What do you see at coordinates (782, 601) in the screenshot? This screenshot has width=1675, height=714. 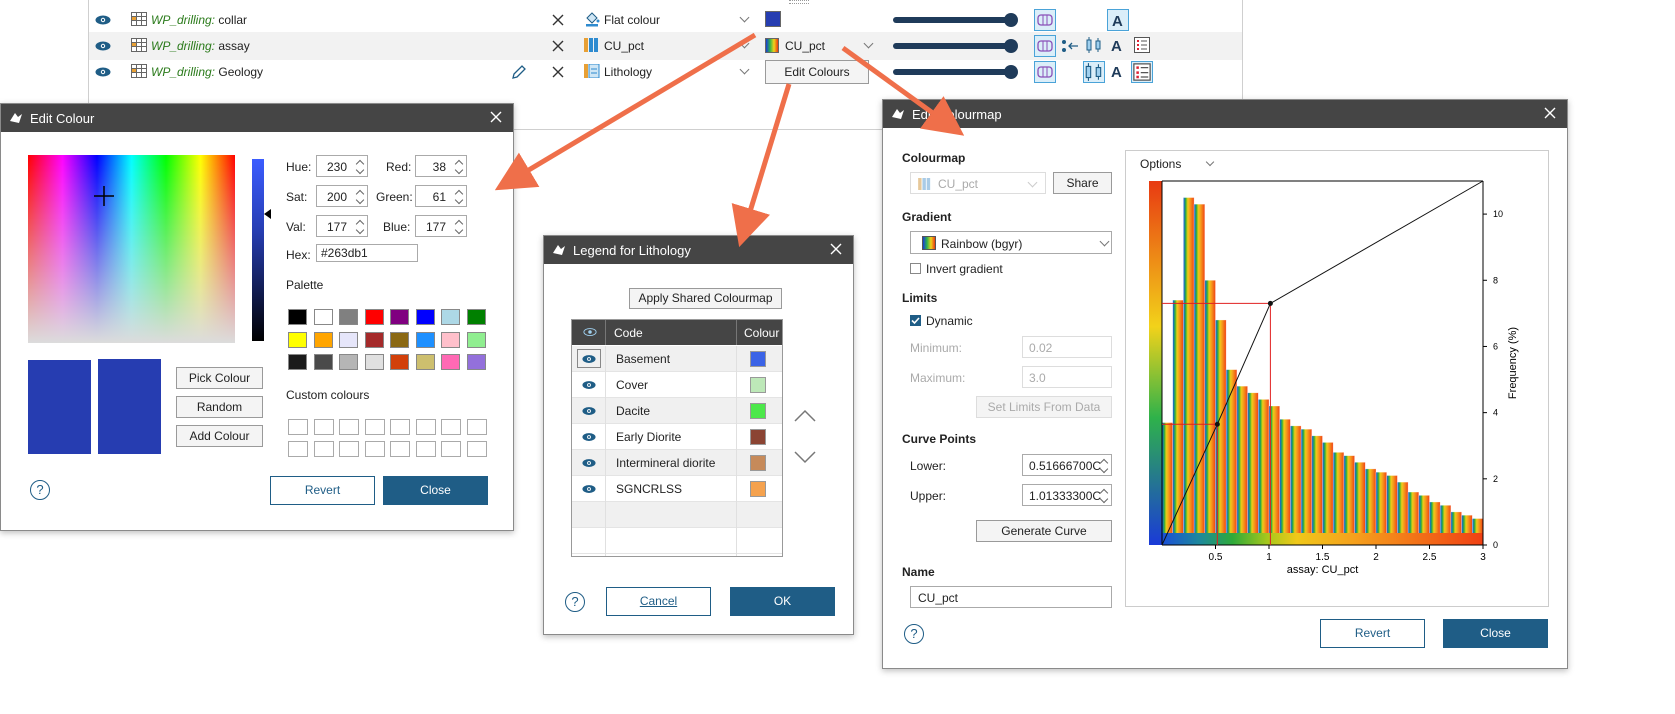 I see `ok-button: OK` at bounding box center [782, 601].